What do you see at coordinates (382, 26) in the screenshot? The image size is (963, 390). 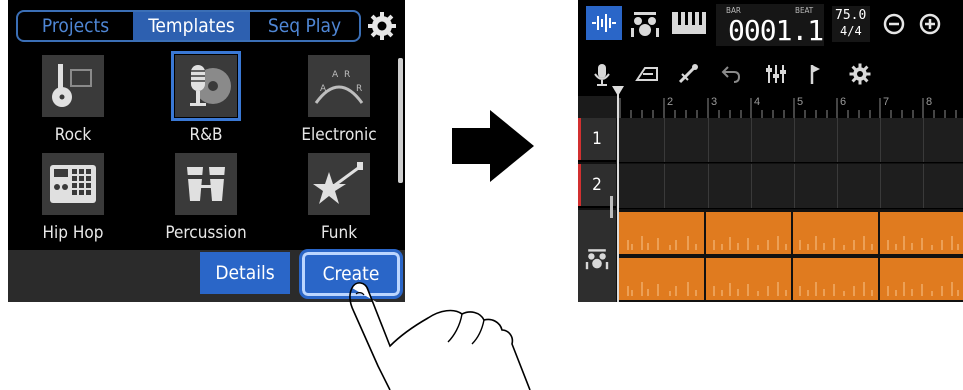 I see `gear-icon` at bounding box center [382, 26].